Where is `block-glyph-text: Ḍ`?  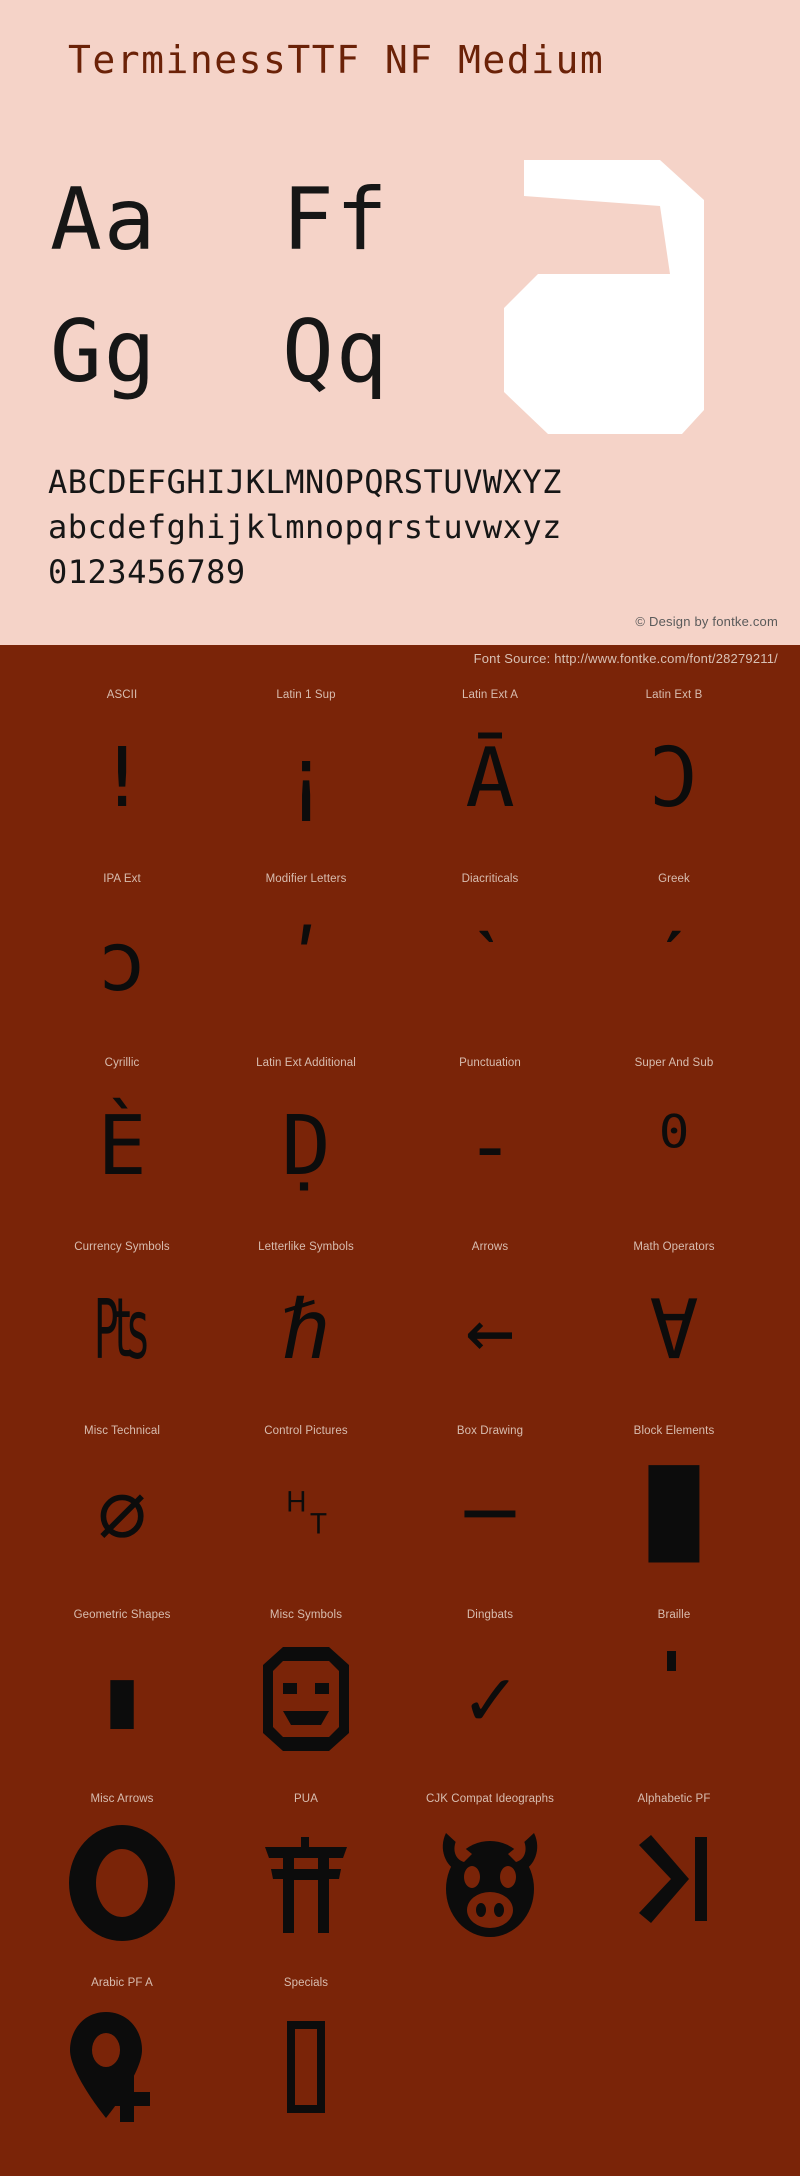
block-glyph-text: Ḍ is located at coordinates (306, 1146).